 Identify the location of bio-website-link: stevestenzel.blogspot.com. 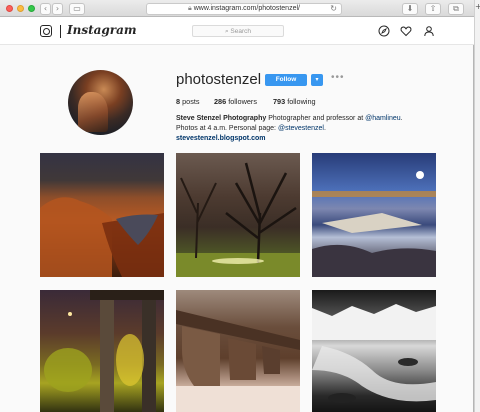
(220, 138).